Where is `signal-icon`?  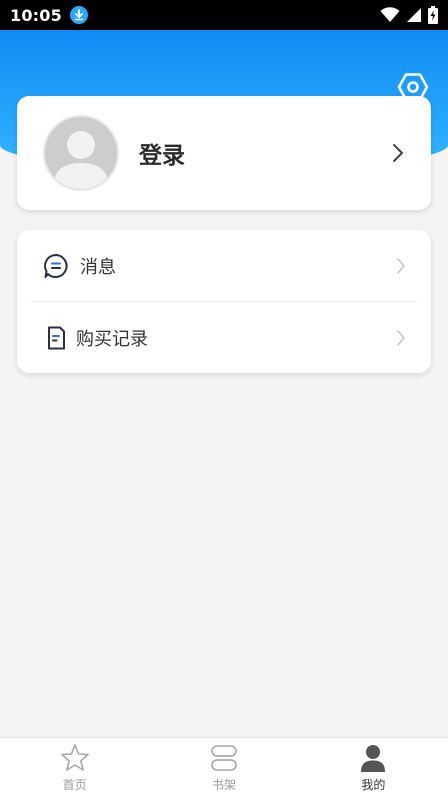 signal-icon is located at coordinates (414, 15).